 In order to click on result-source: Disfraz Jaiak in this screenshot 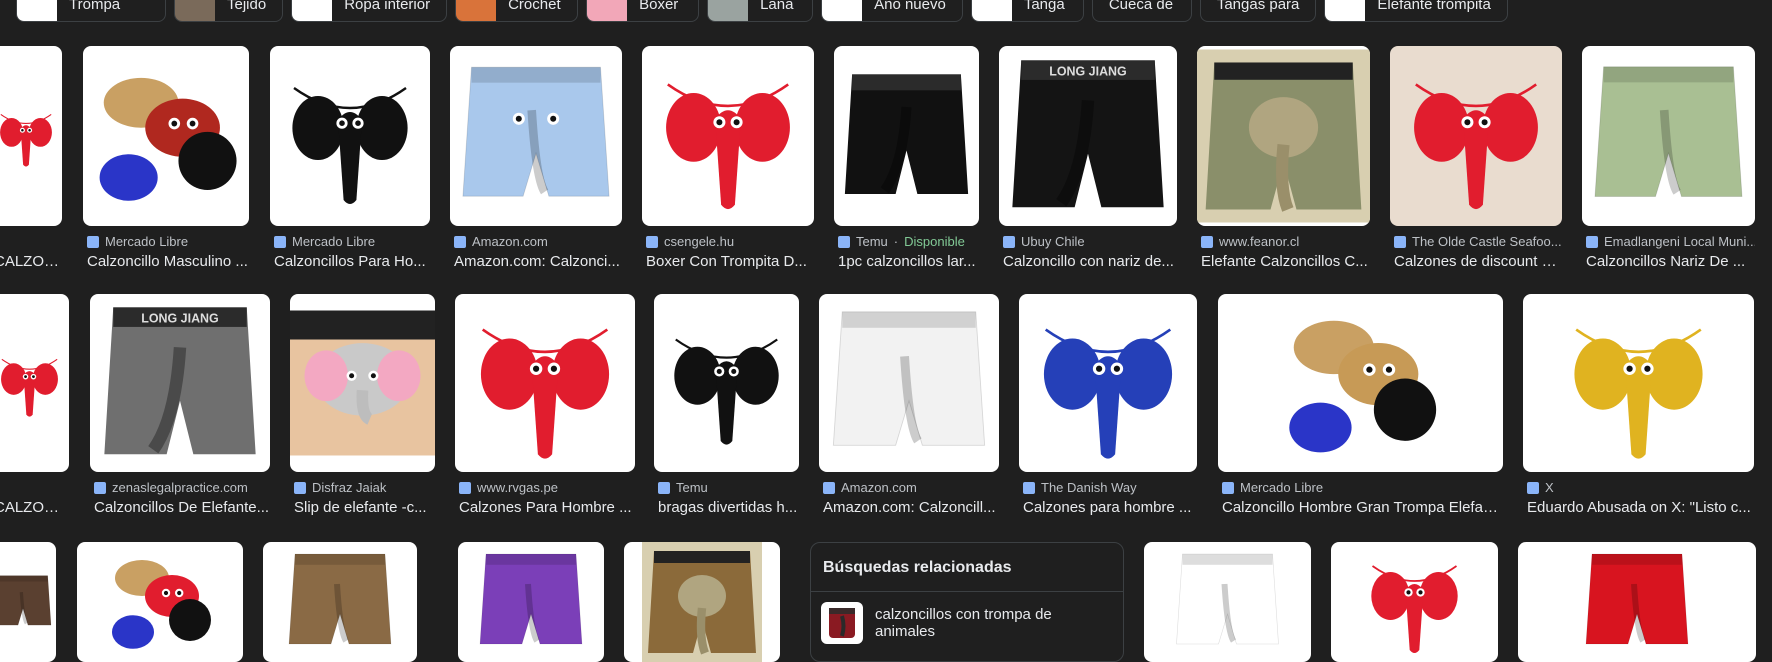, I will do `click(364, 487)`.